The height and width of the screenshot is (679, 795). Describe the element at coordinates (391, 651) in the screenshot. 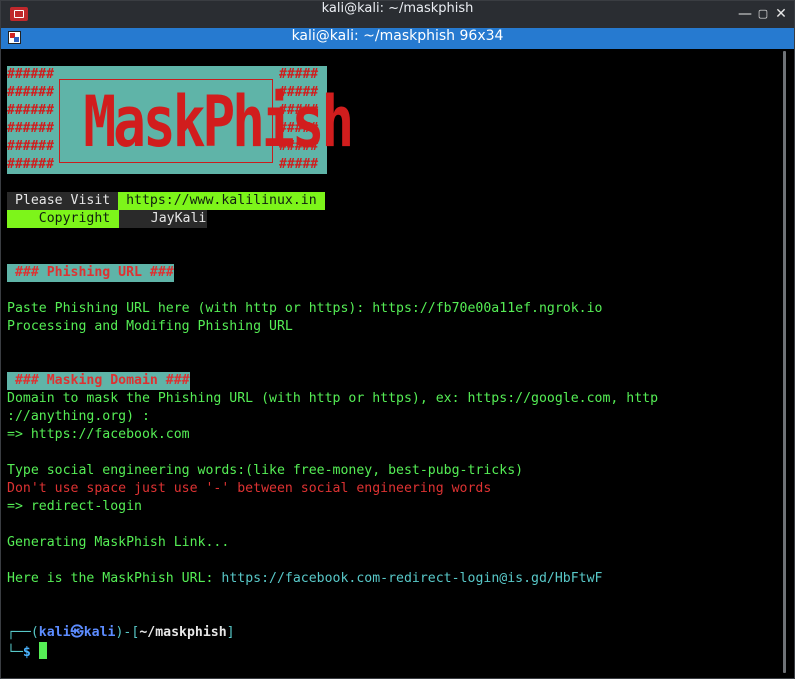

I see `prompt-line-2: └─$` at that location.